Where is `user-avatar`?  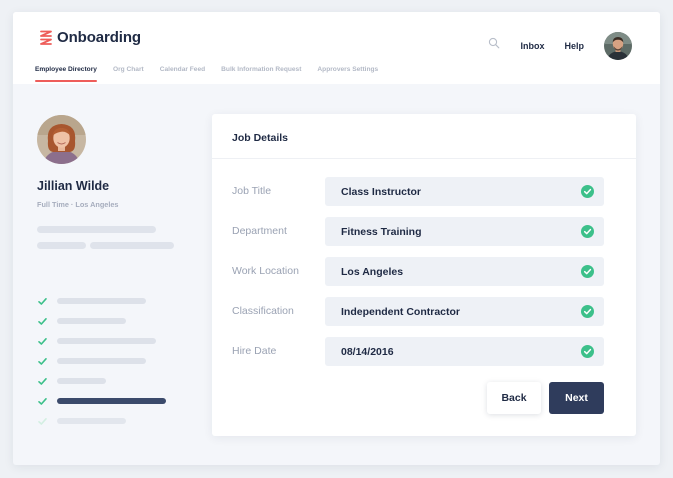 user-avatar is located at coordinates (618, 46).